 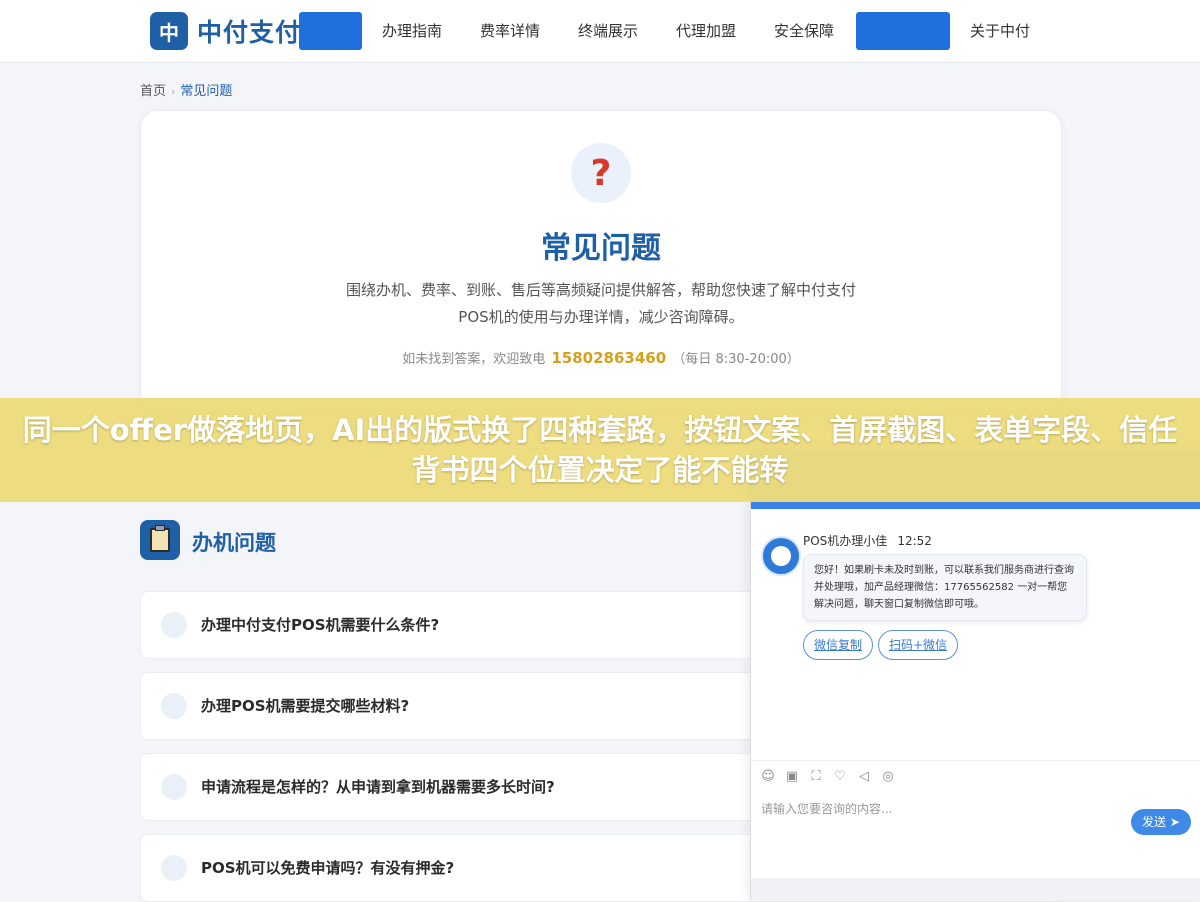 What do you see at coordinates (838, 645) in the screenshot?
I see `copy-wechat-button: 微信复制` at bounding box center [838, 645].